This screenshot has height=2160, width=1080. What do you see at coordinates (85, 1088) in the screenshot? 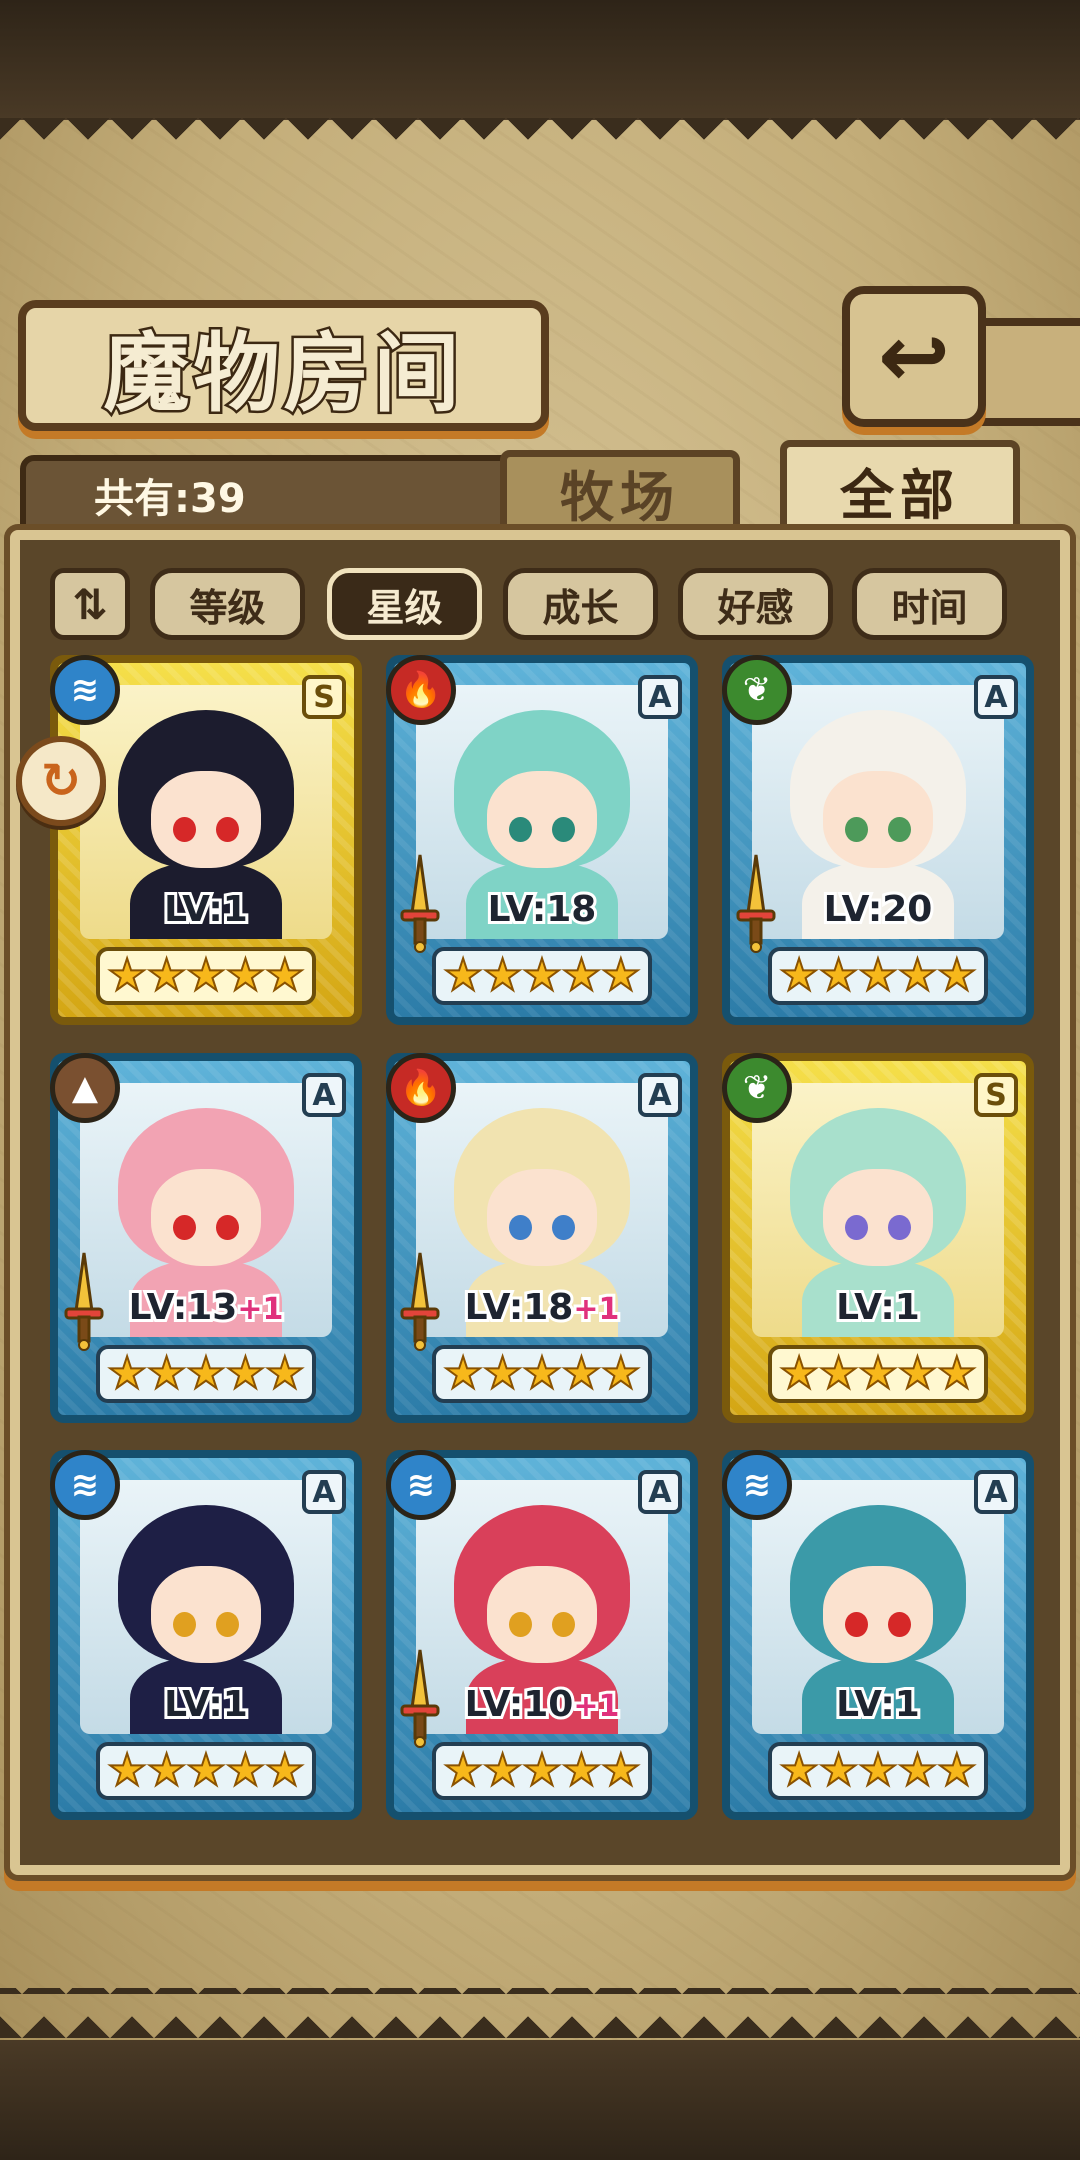
I see `earth-element-icon: ▲` at bounding box center [85, 1088].